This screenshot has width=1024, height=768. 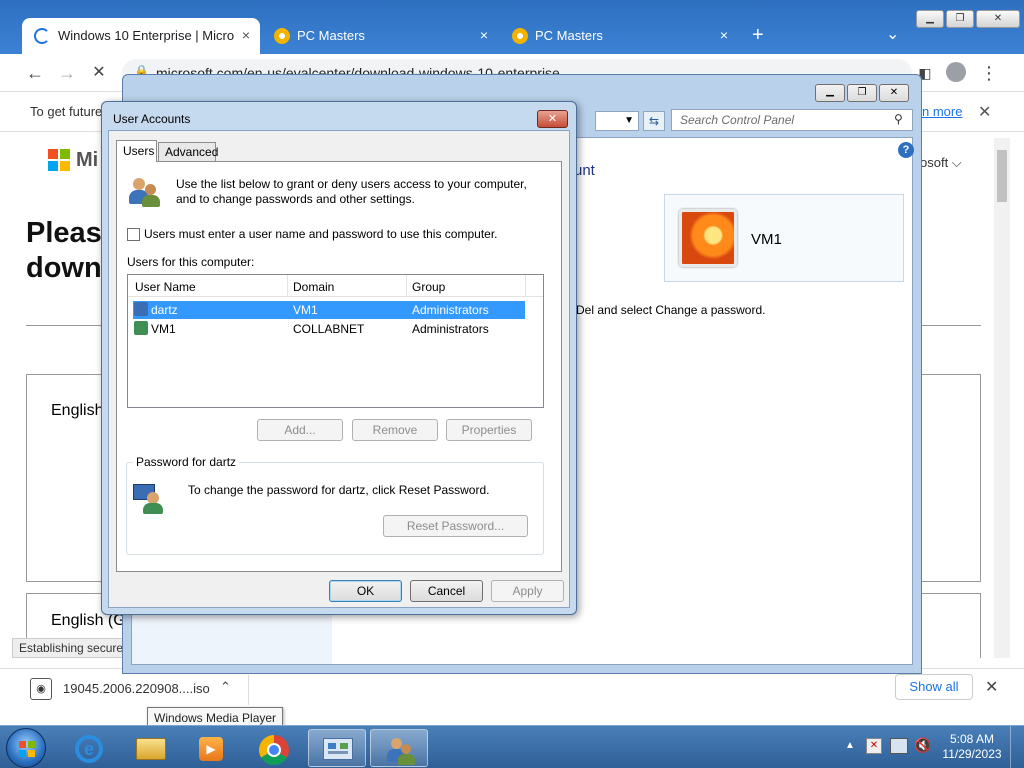 What do you see at coordinates (89, 748) in the screenshot?
I see `internet-explorer-taskbar-button: e` at bounding box center [89, 748].